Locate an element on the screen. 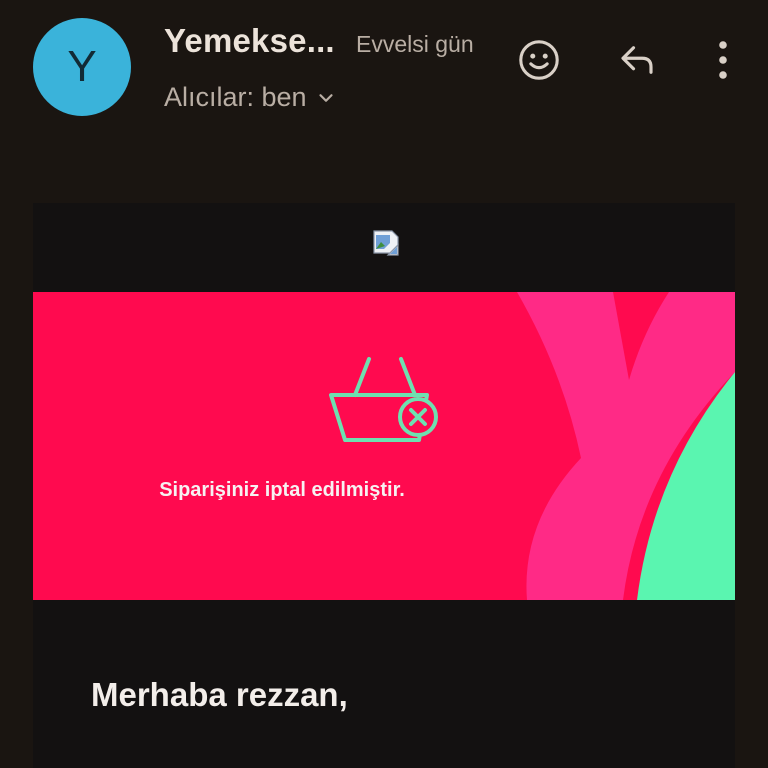  smiley-icon is located at coordinates (539, 60).